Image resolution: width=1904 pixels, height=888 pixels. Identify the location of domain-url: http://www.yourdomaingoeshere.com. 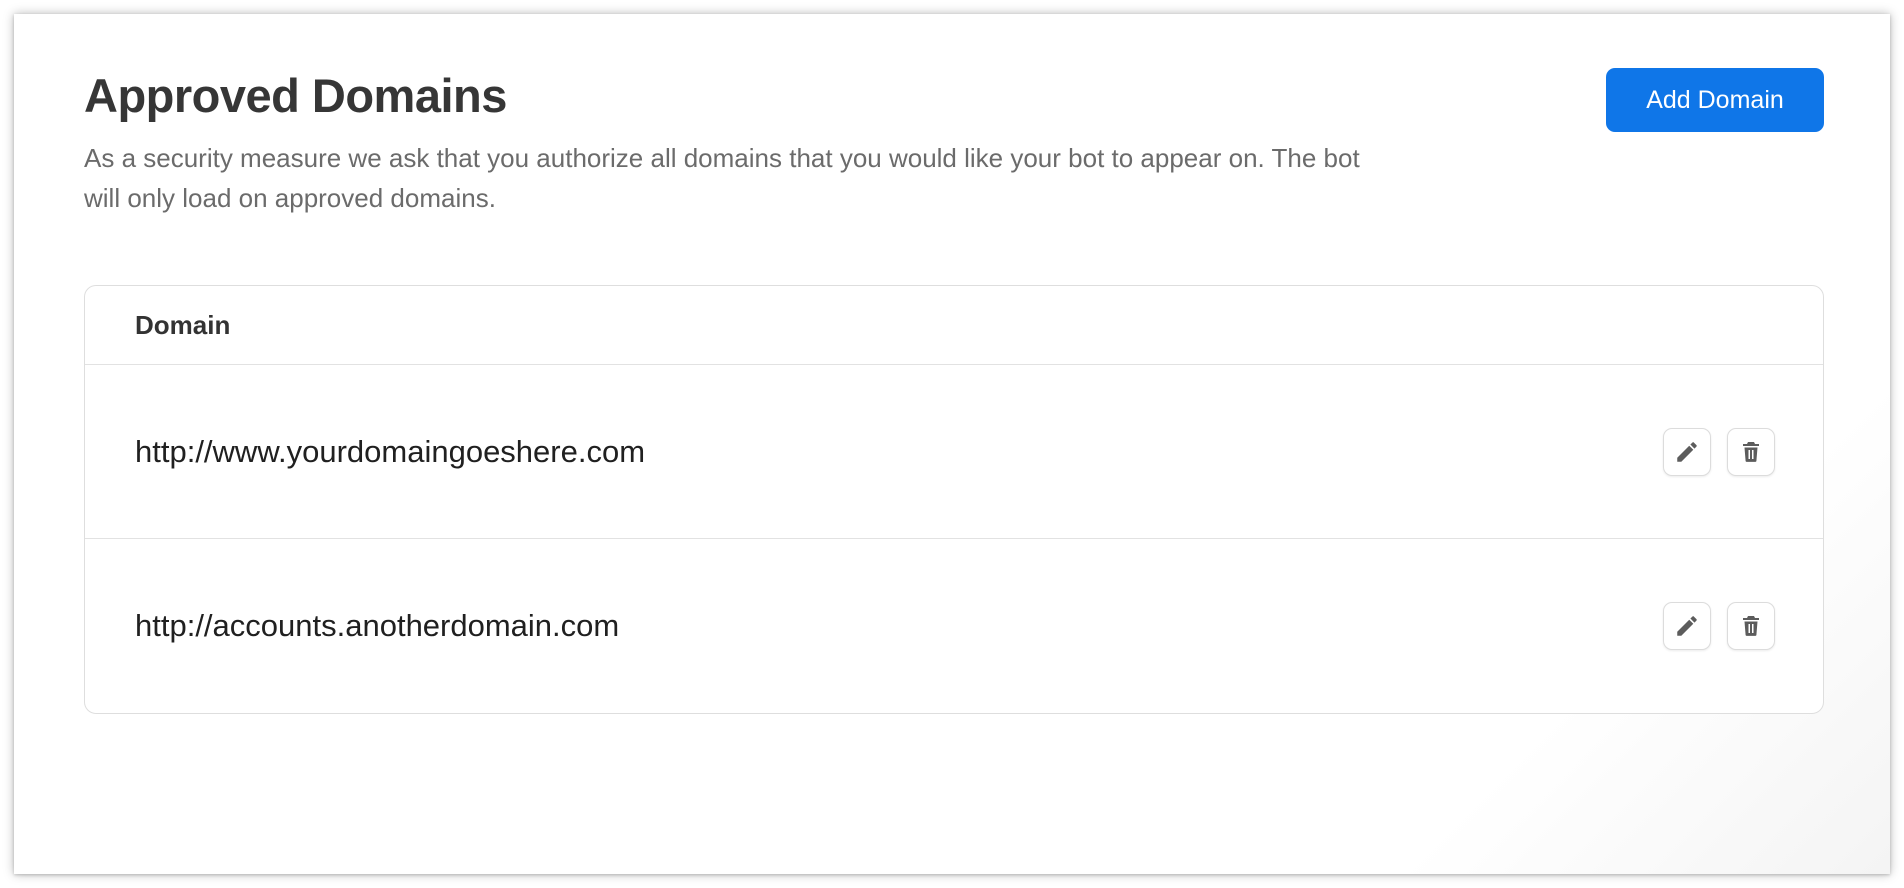
(390, 451).